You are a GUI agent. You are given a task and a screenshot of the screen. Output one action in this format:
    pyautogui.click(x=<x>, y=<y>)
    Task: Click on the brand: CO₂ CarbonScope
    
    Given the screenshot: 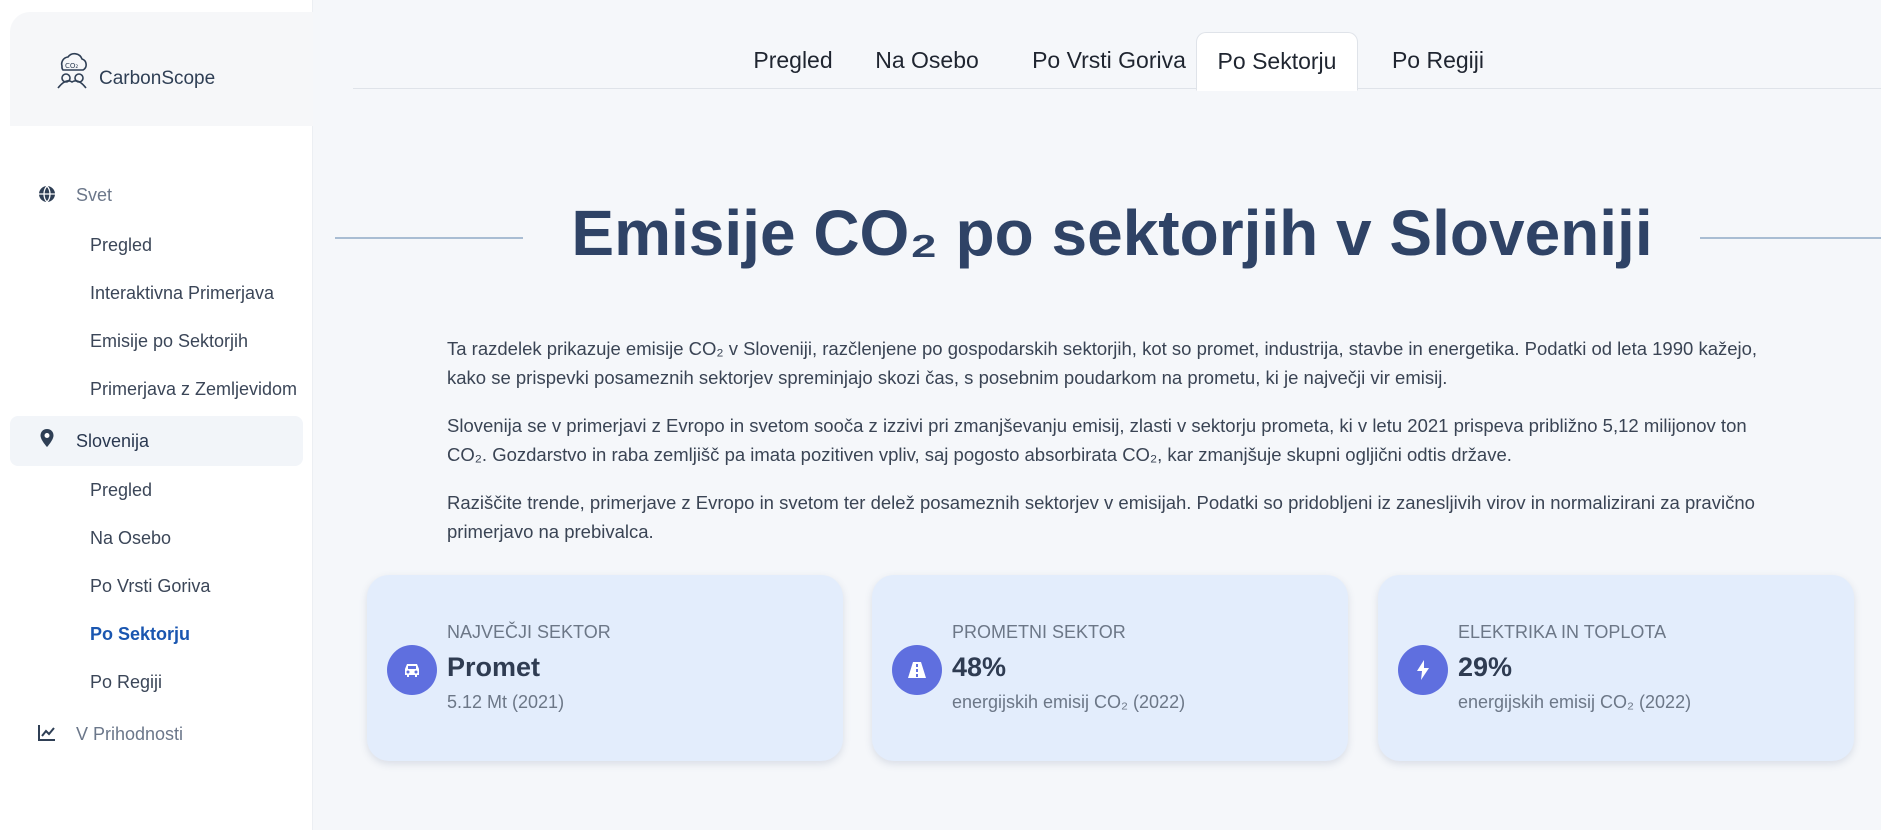 What is the action you would take?
    pyautogui.click(x=161, y=69)
    